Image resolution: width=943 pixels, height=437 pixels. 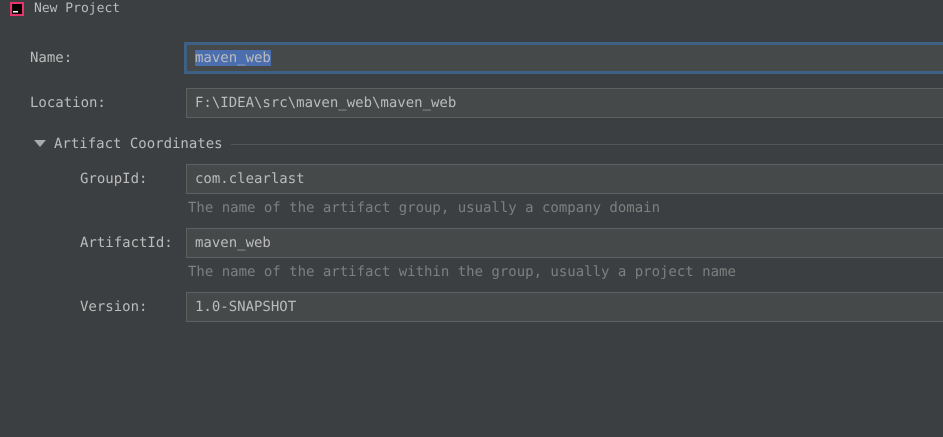 I want to click on collapse-triangle-icon, so click(x=40, y=144).